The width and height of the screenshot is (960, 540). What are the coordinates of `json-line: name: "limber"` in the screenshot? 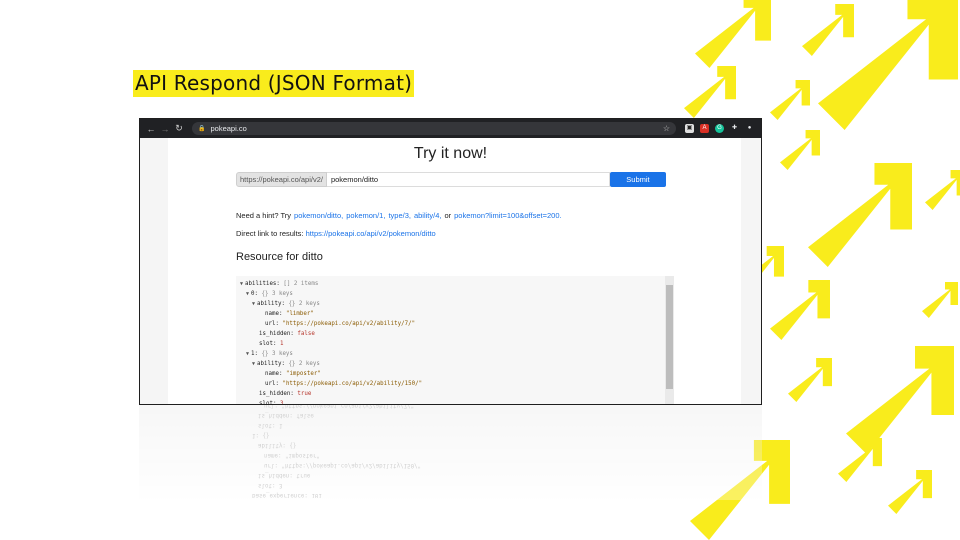 It's located at (457, 314).